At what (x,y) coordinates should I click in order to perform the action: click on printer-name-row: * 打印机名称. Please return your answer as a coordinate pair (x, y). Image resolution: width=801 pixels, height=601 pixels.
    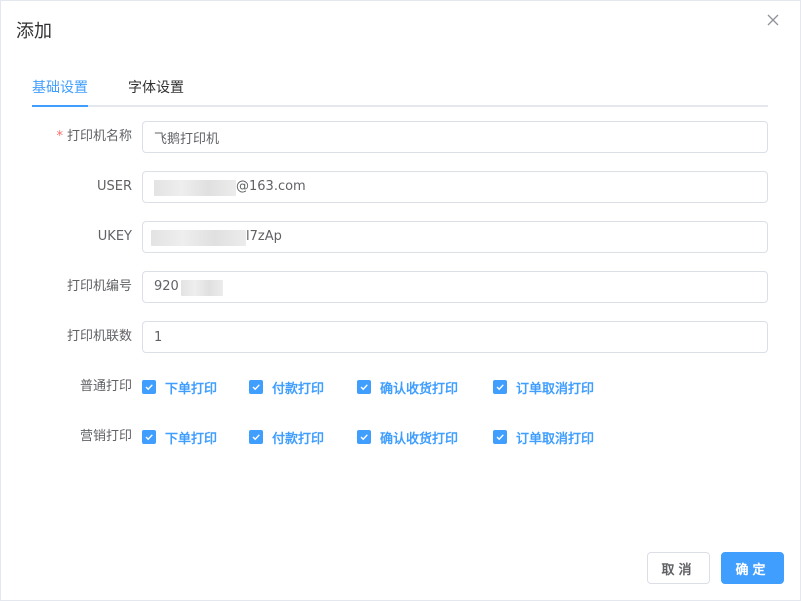
    Looking at the image, I should click on (401, 137).